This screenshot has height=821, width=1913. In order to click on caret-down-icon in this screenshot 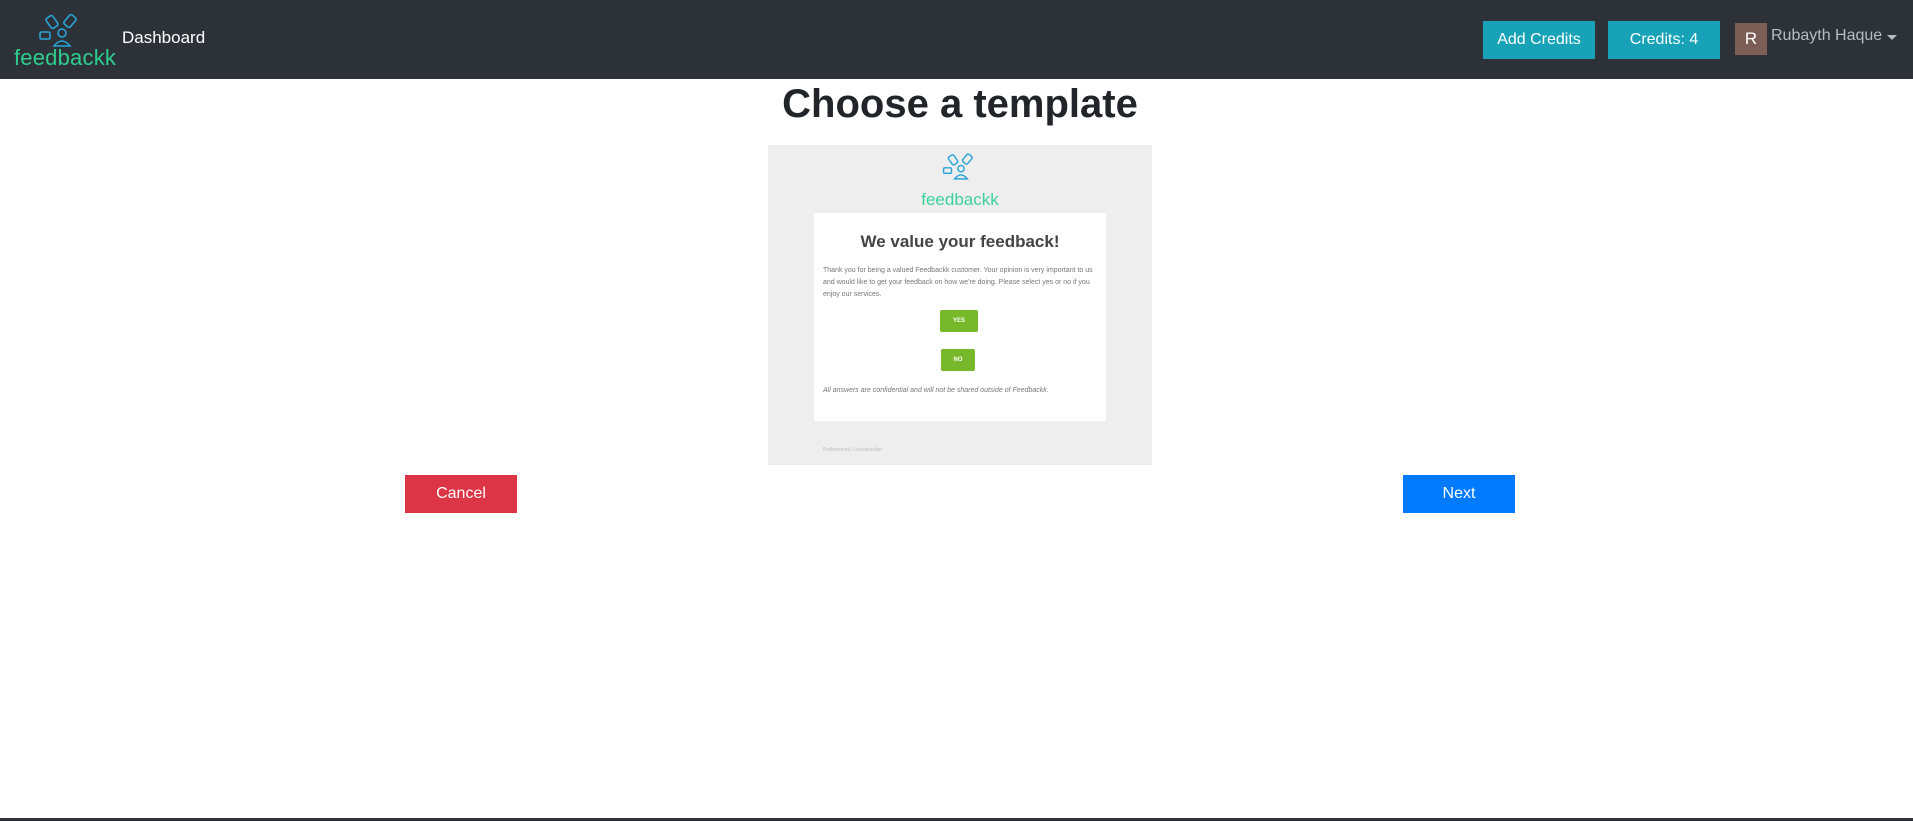, I will do `click(1892, 37)`.